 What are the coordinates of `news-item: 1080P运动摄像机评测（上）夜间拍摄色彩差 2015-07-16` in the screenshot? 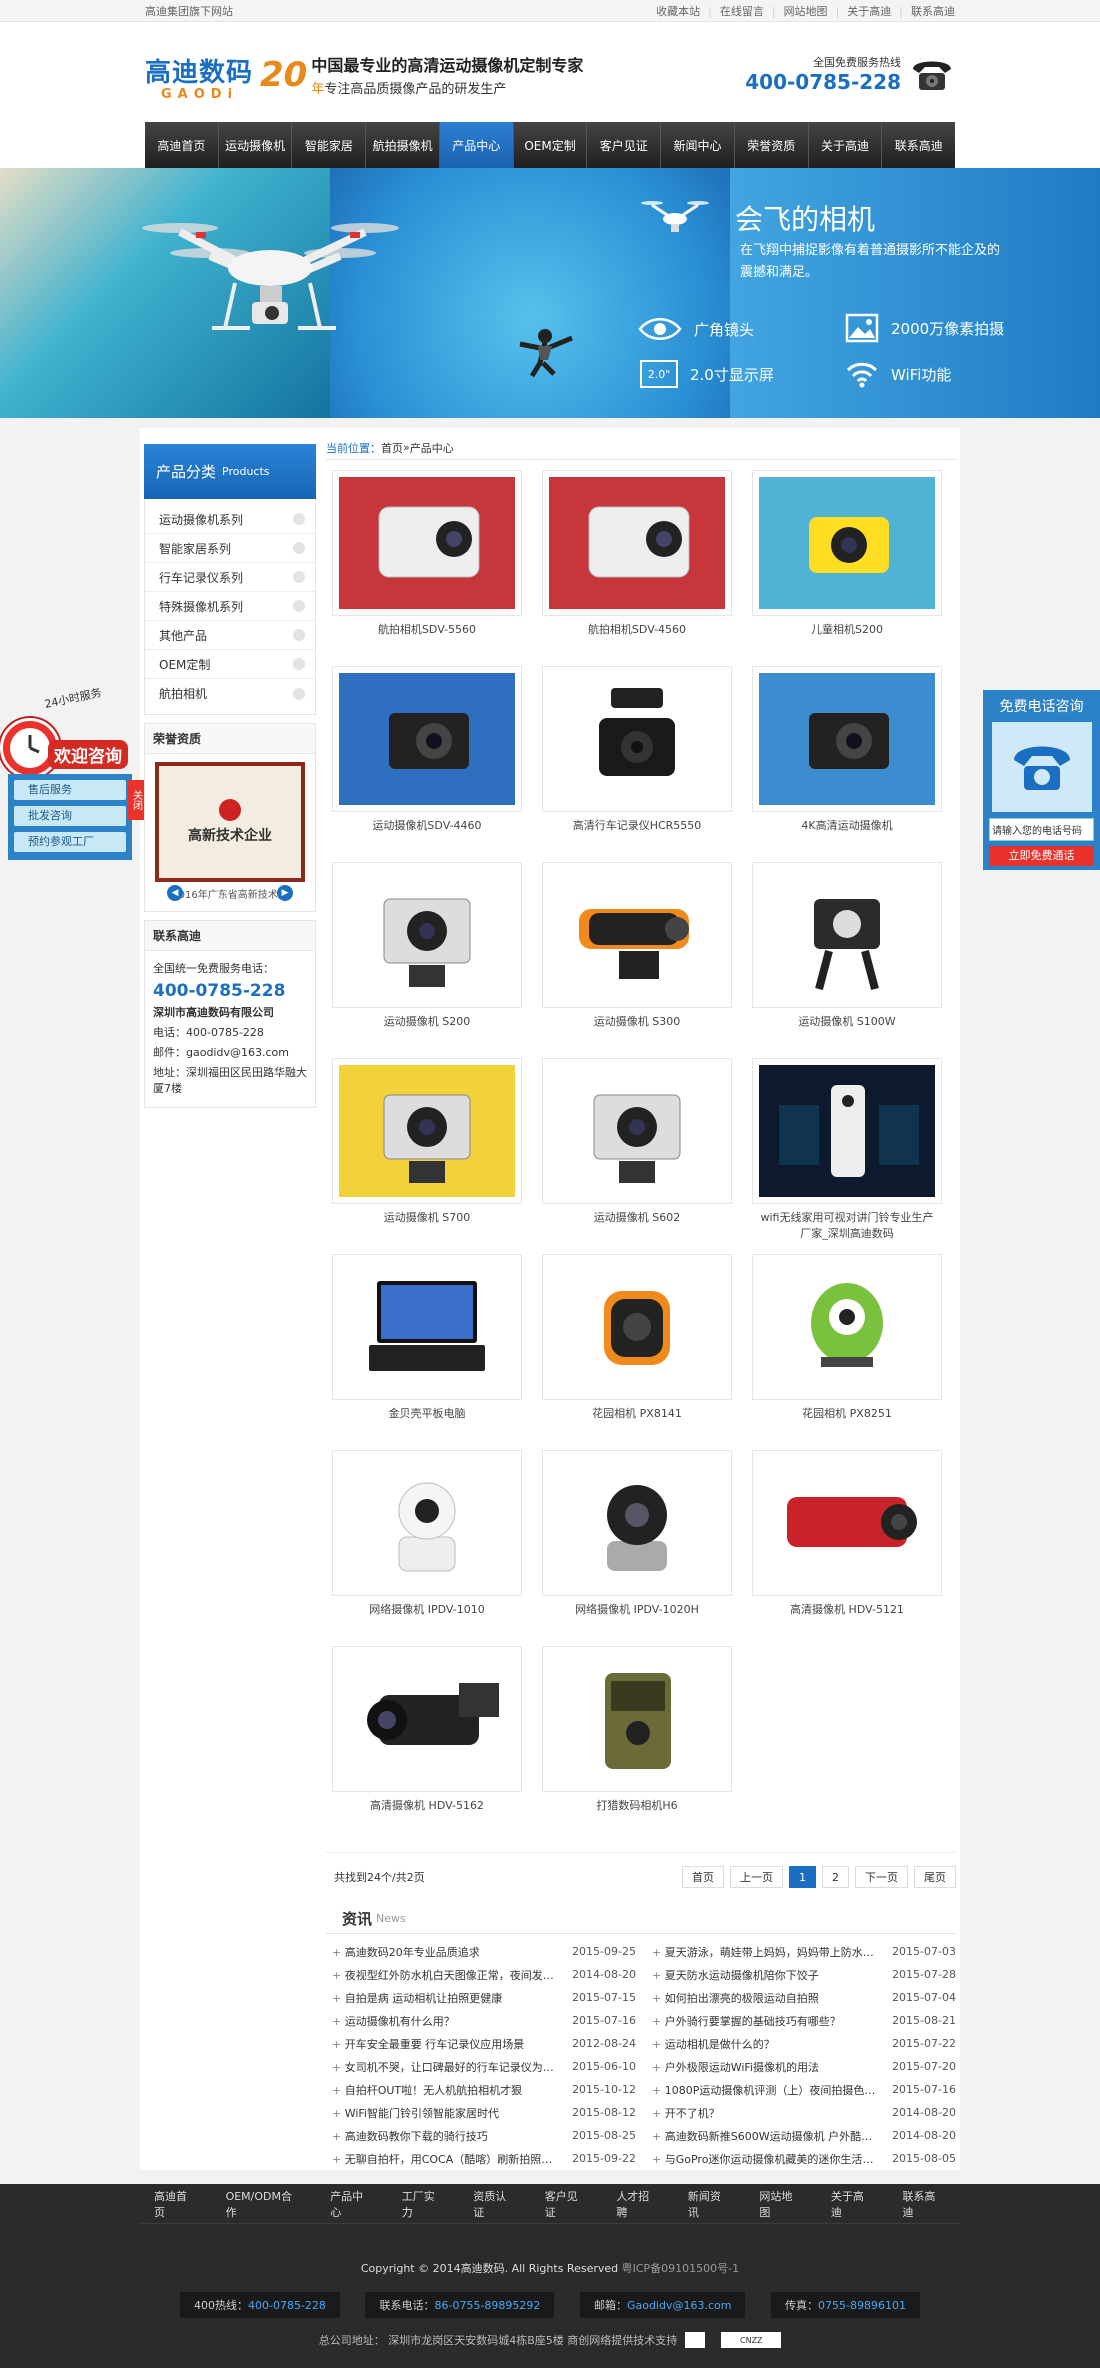 It's located at (801, 2089).